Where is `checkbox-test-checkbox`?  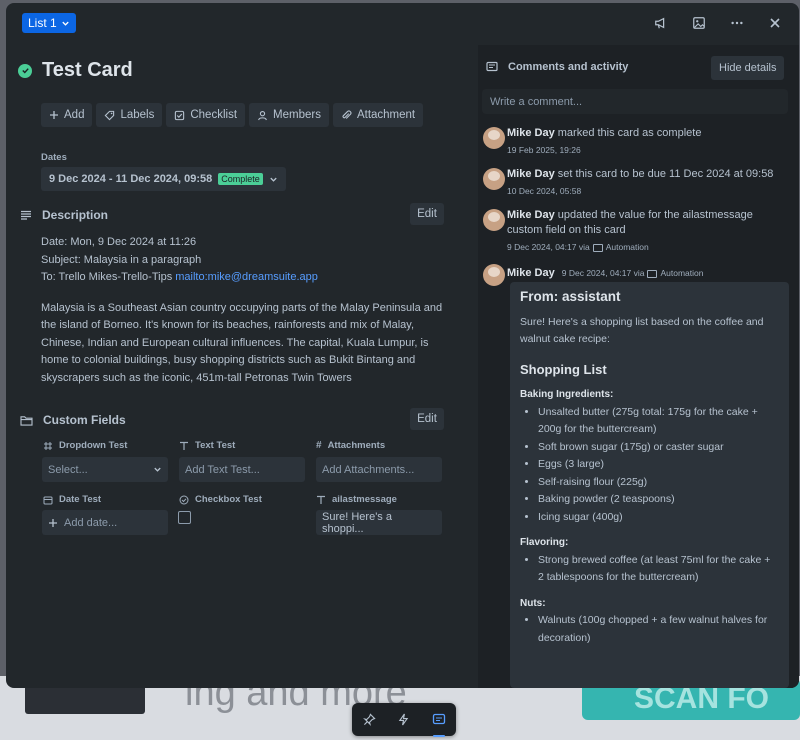
checkbox-test-checkbox is located at coordinates (184, 517).